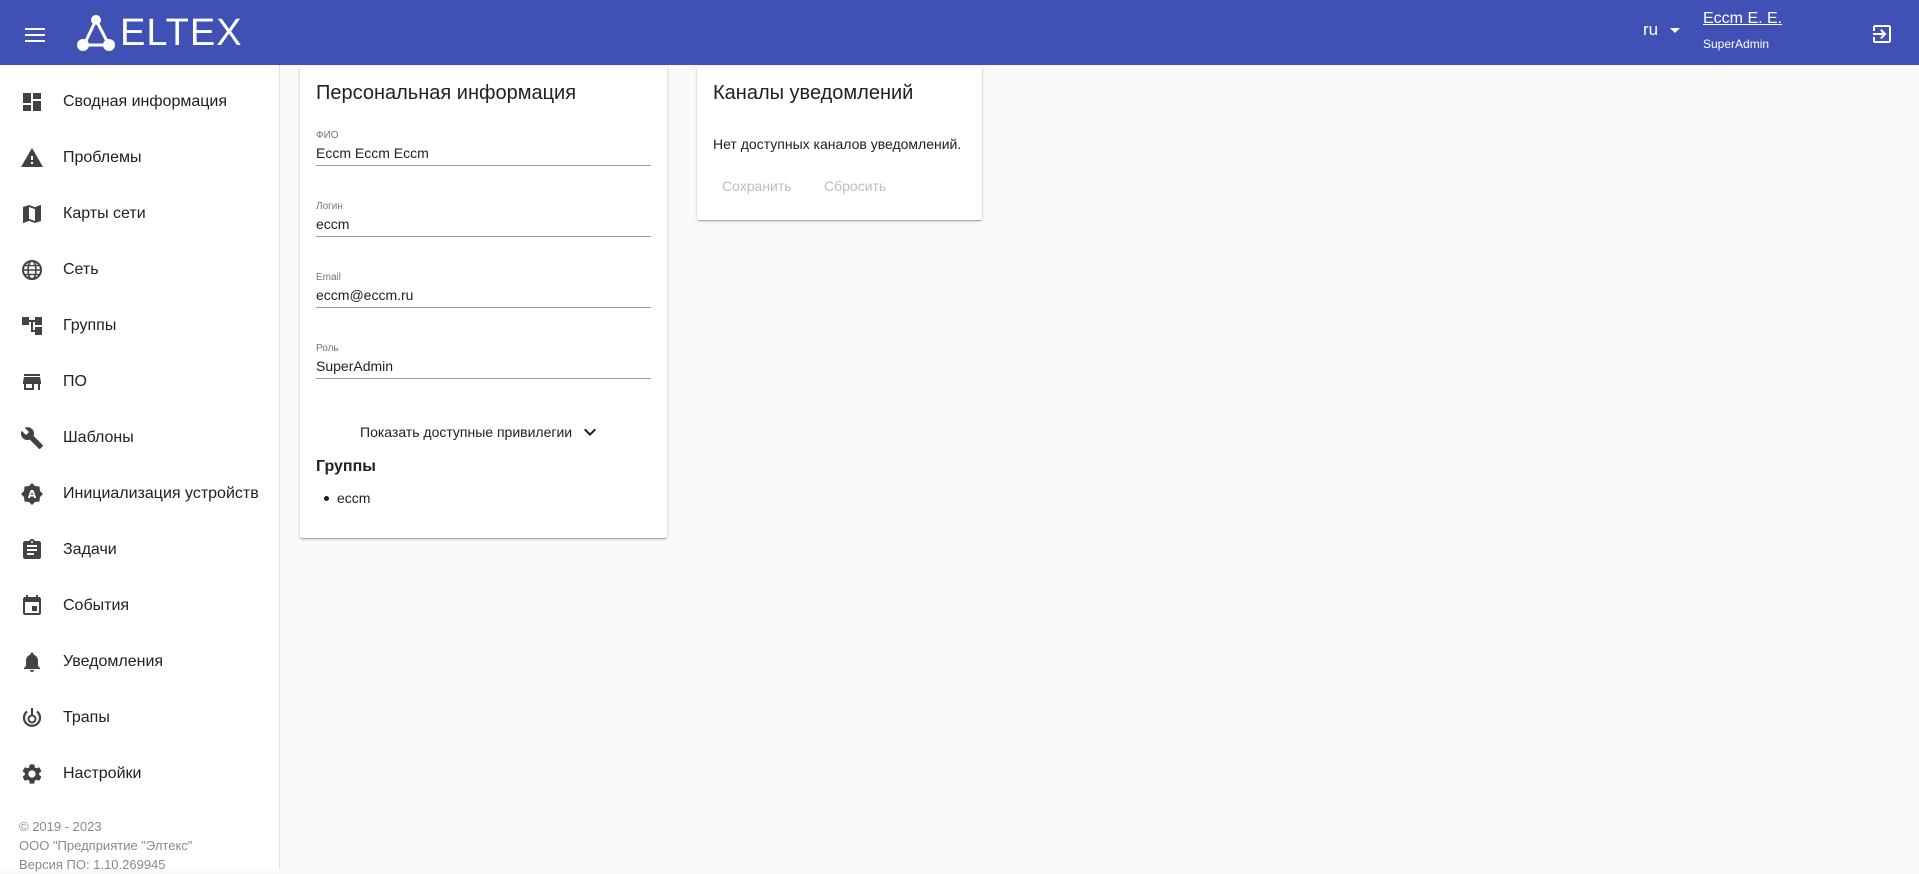  Describe the element at coordinates (32, 662) in the screenshot. I see `bell-icon` at that location.